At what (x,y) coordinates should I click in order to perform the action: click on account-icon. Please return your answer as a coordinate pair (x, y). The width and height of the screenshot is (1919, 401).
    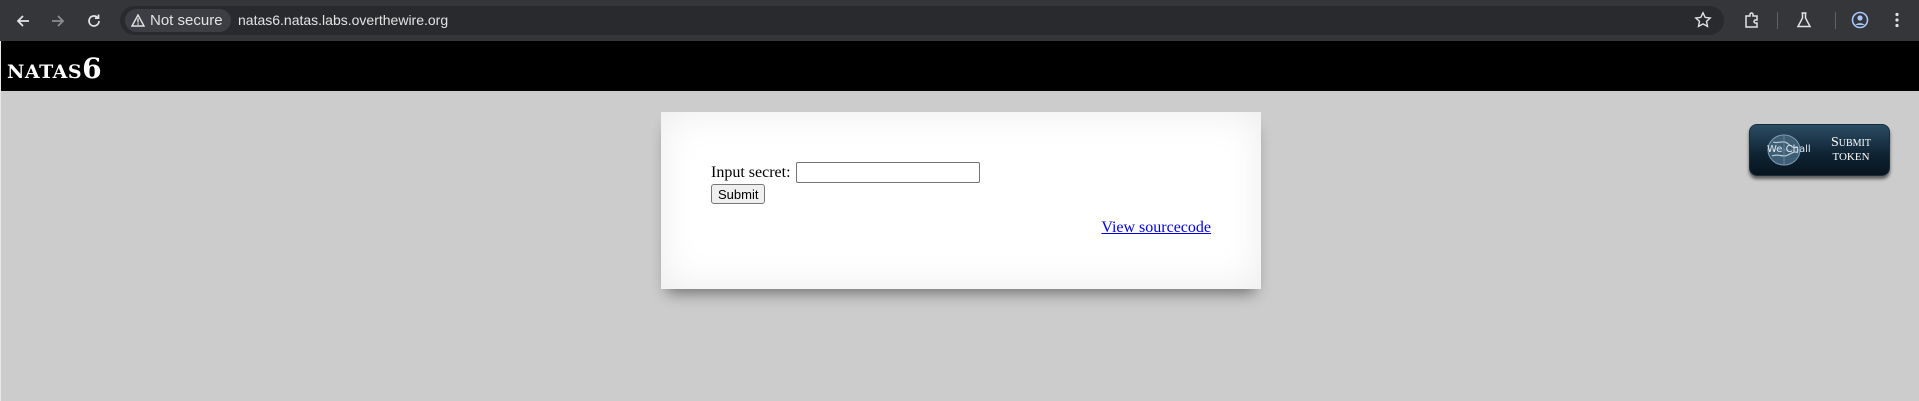
    Looking at the image, I should click on (1860, 20).